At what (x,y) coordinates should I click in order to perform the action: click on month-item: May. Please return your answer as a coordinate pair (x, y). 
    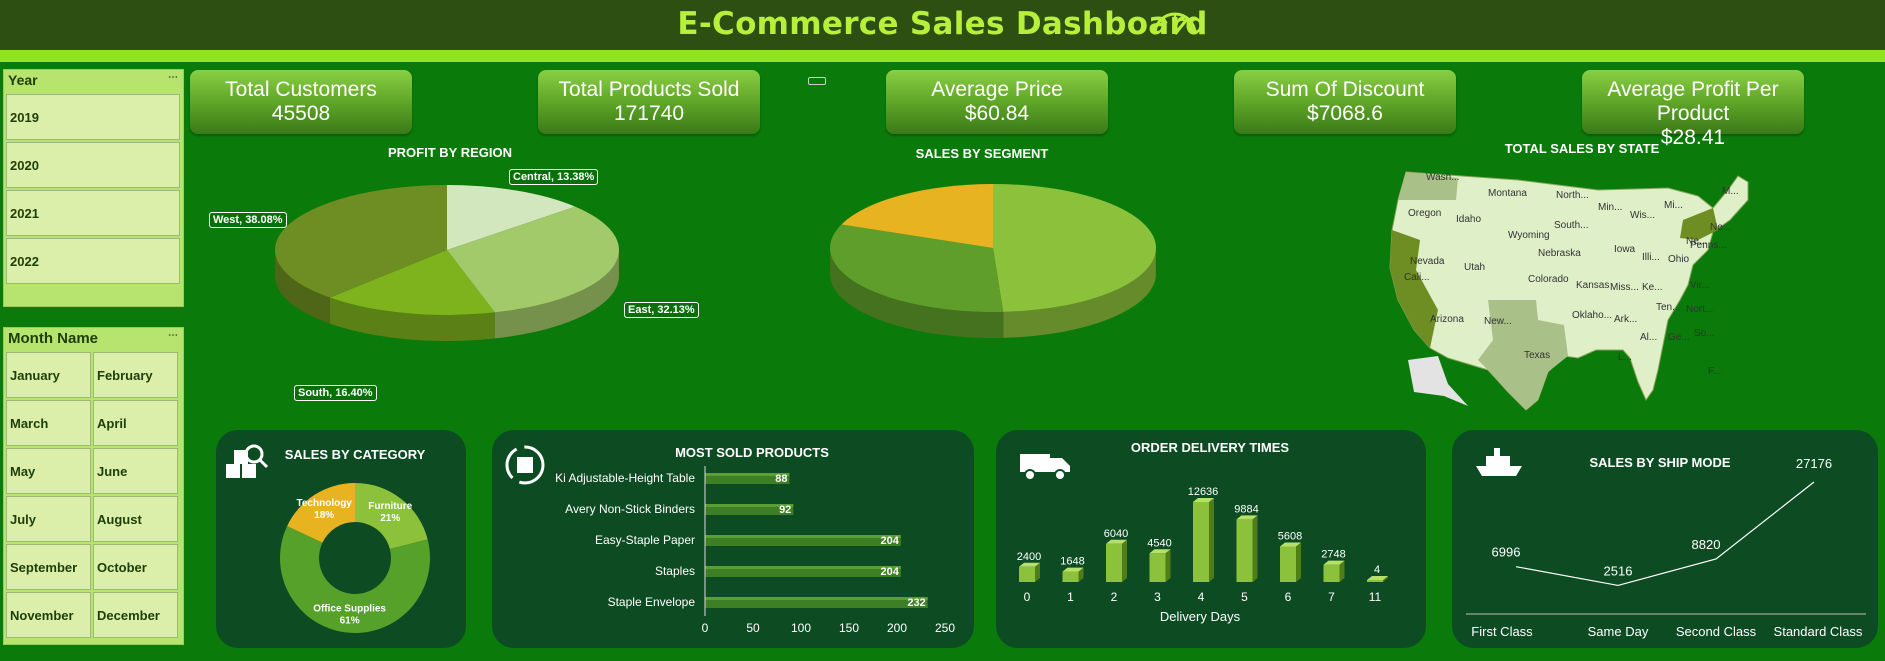
    Looking at the image, I should click on (48, 471).